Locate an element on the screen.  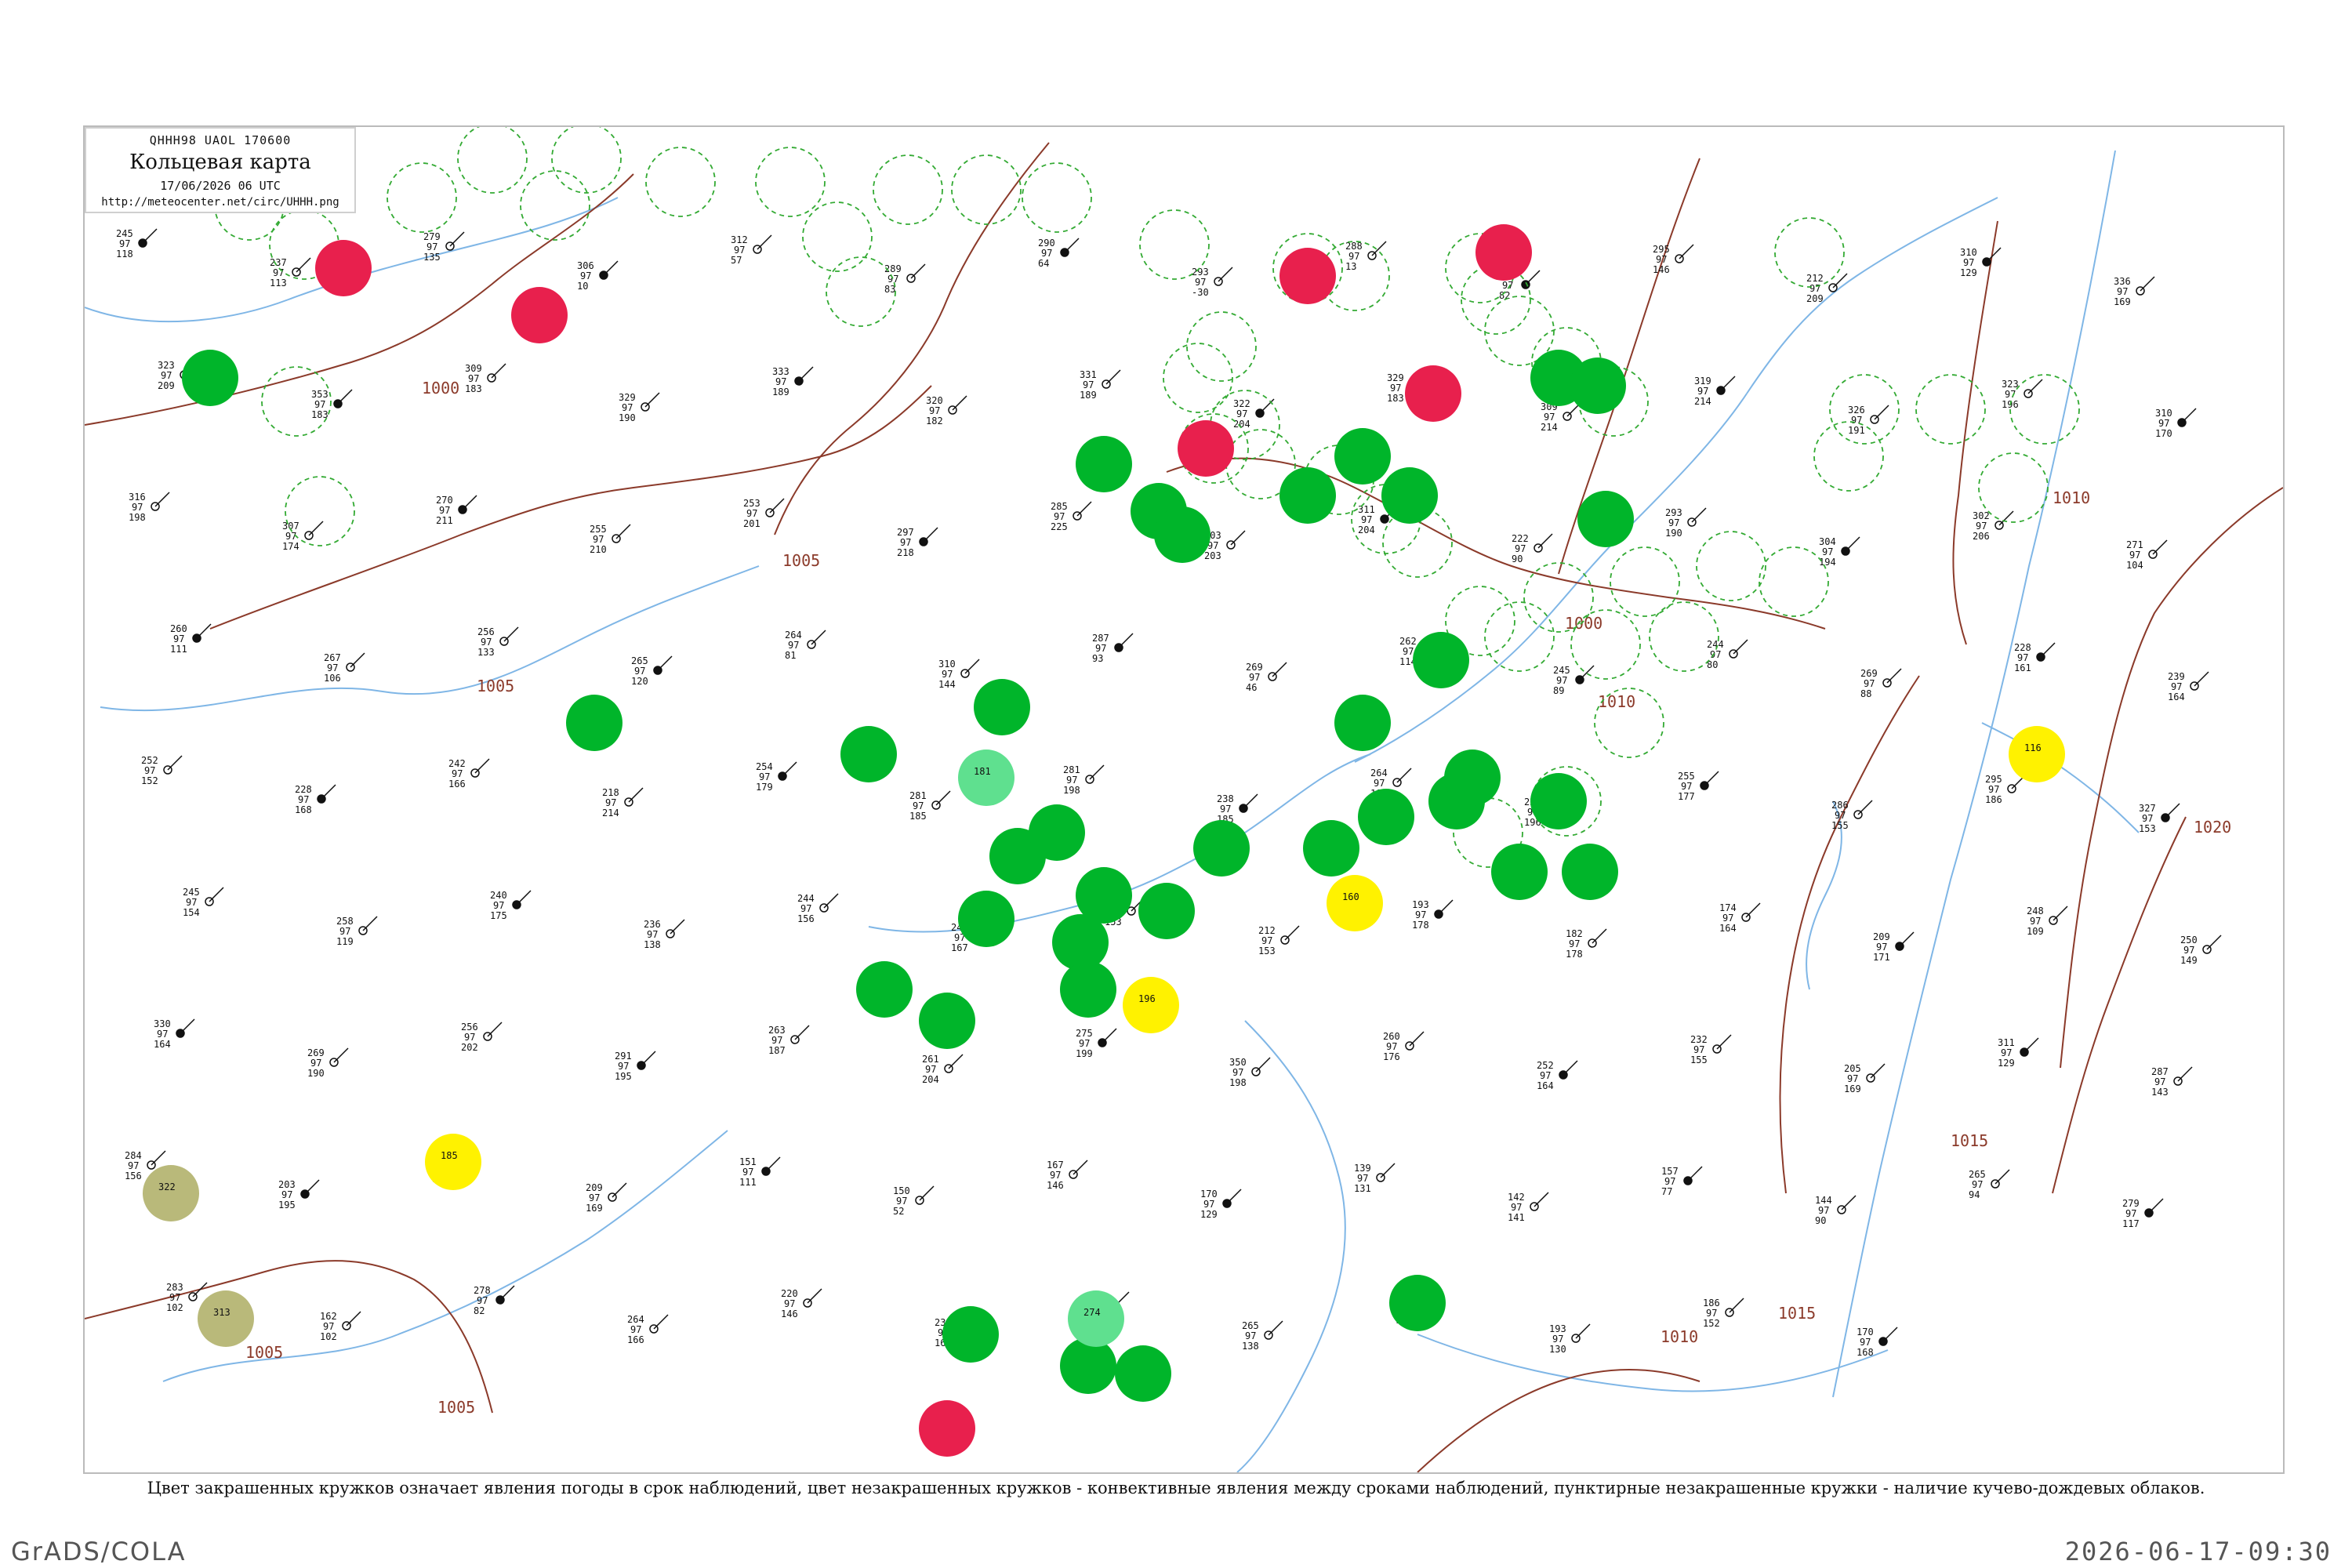
thunder-circle-icon is located at coordinates (947, 1428).